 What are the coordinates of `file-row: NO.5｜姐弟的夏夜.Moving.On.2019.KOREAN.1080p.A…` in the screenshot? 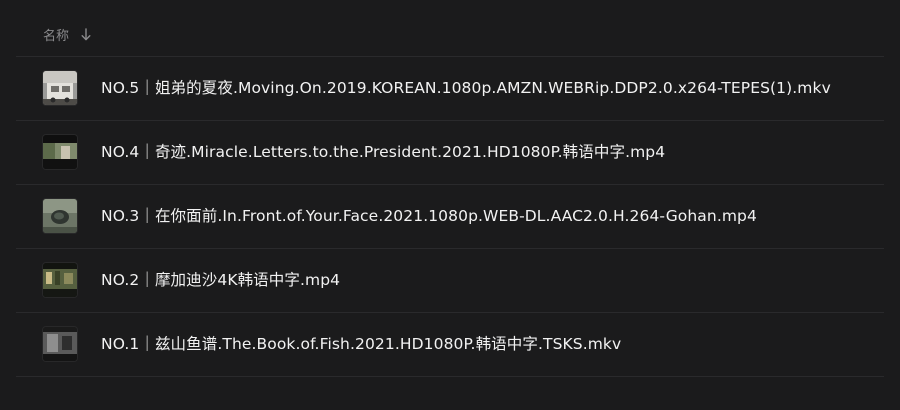 It's located at (450, 88).